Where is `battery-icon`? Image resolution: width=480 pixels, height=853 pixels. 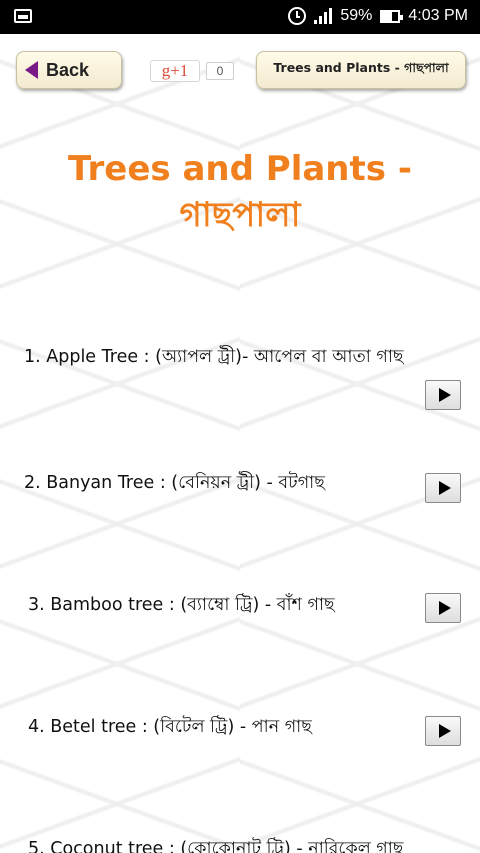
battery-icon is located at coordinates (392, 16).